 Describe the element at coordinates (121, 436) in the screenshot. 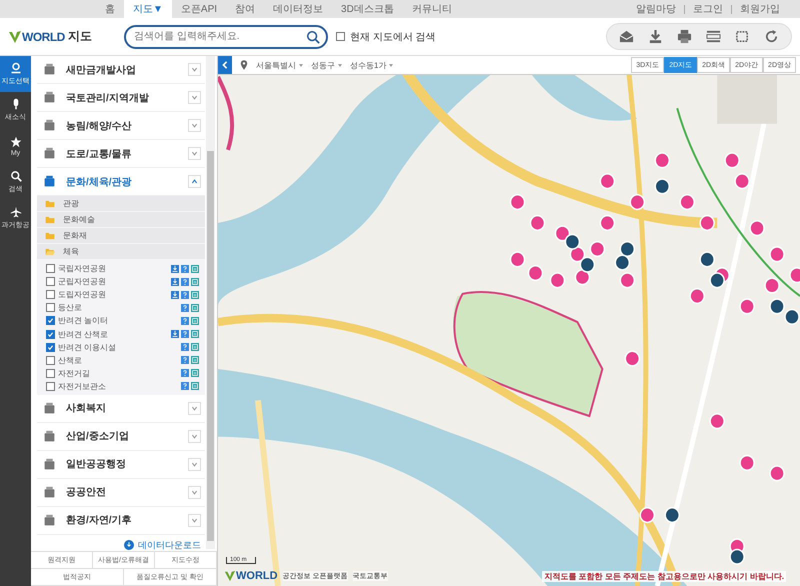

I see `category-header: 산업/중소기업` at that location.